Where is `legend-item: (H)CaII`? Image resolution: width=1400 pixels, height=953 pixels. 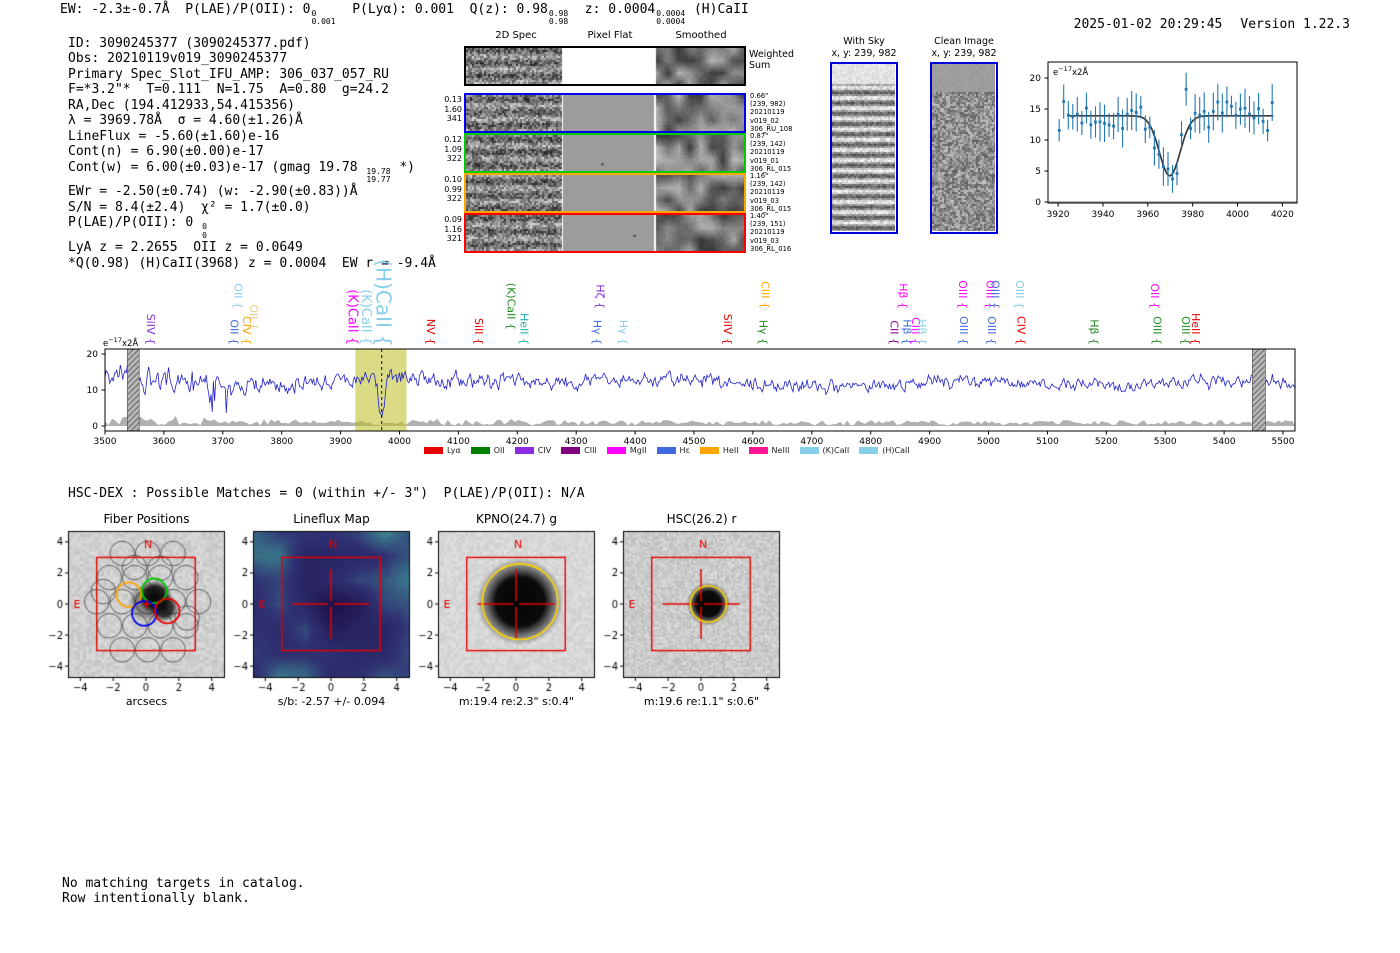
legend-item: (H)CaII is located at coordinates (884, 450).